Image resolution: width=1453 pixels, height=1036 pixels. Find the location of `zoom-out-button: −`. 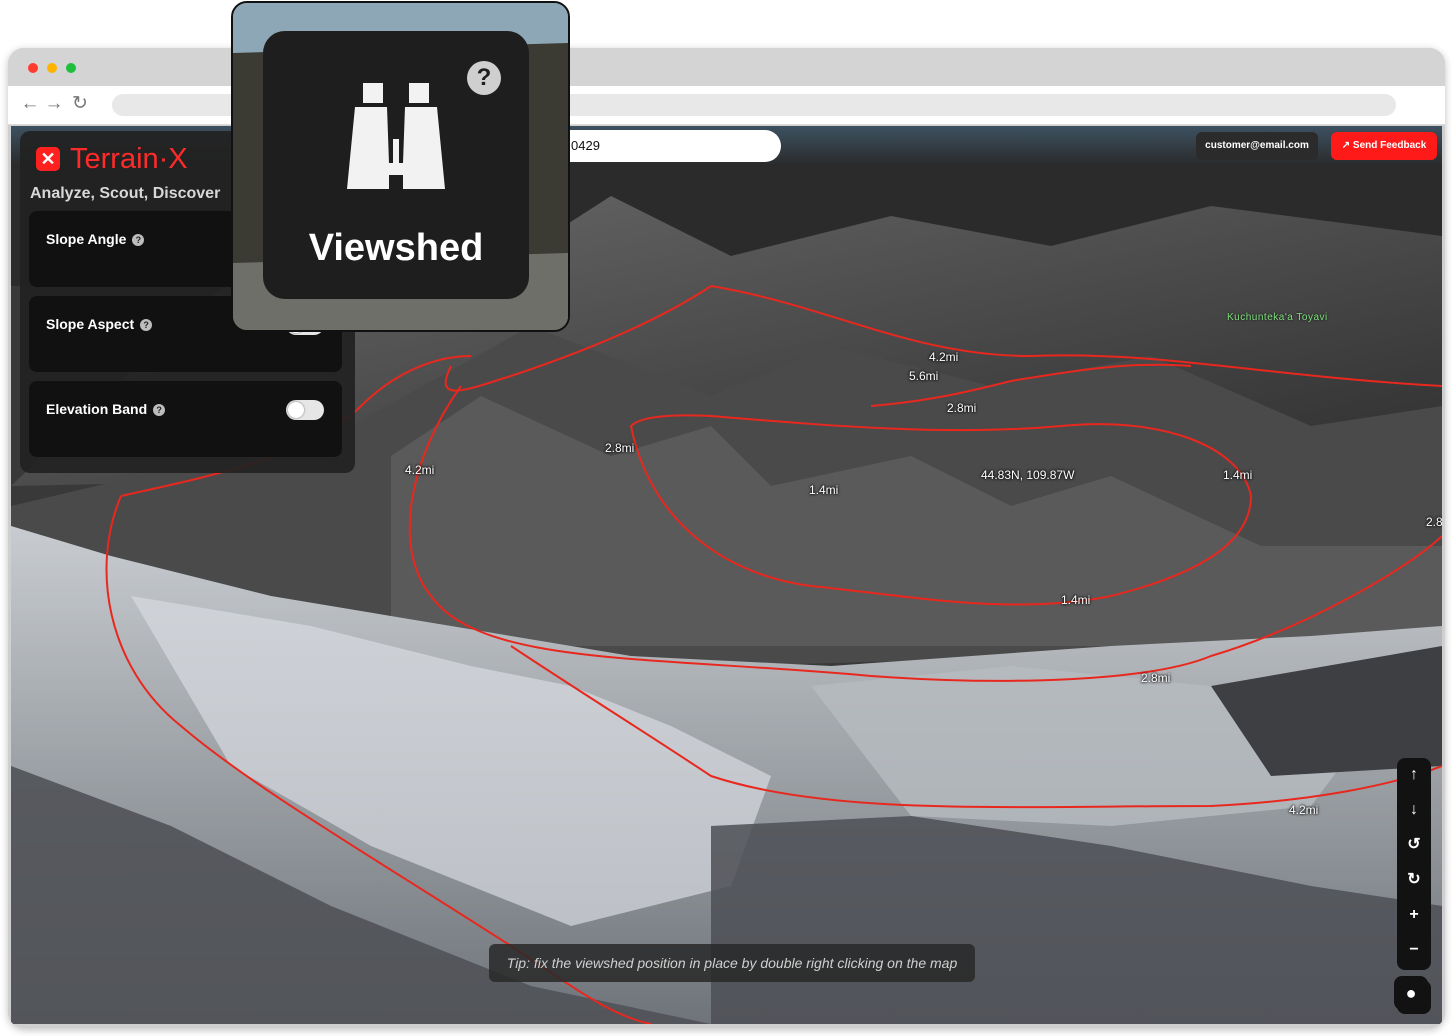

zoom-out-button: − is located at coordinates (1414, 950).